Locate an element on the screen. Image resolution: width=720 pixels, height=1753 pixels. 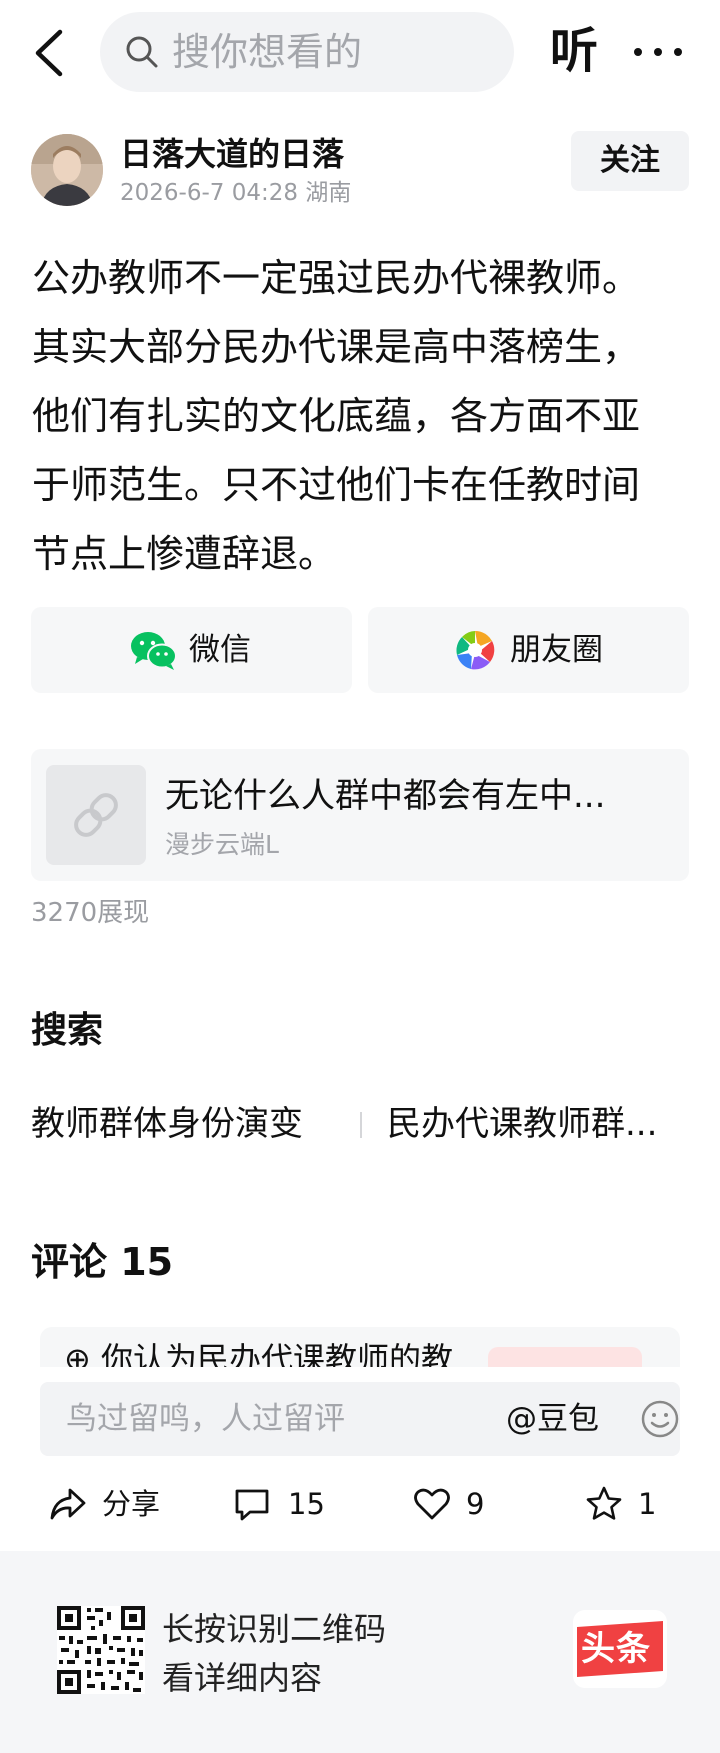
prompt-tag is located at coordinates (565, 1357).